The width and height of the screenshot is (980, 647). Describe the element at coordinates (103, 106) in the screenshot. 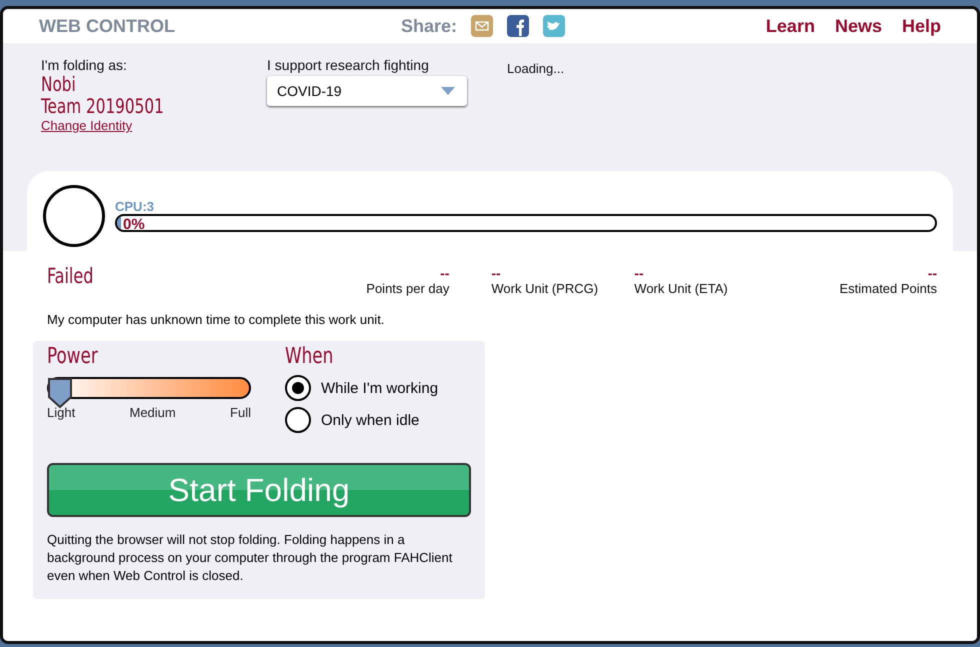

I see `team-name: Team 20190501` at that location.